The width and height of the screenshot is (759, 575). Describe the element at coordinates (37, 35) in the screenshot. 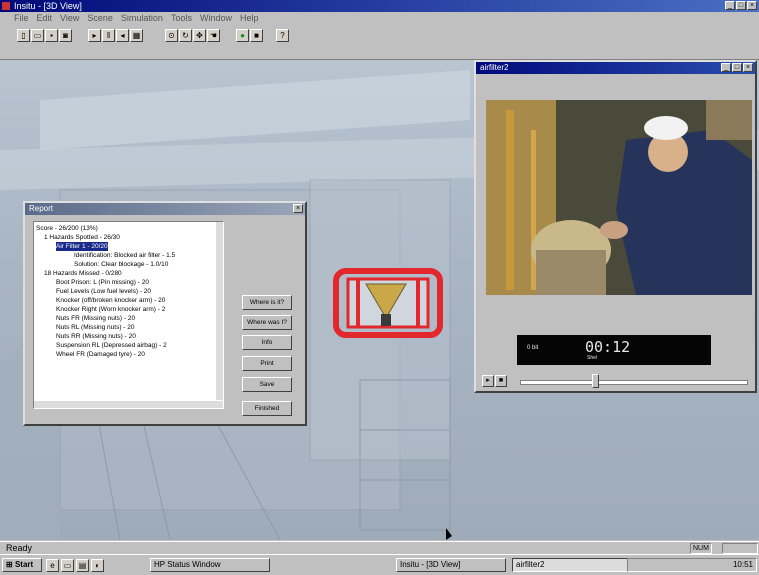

I see `open-icon: ▭` at that location.